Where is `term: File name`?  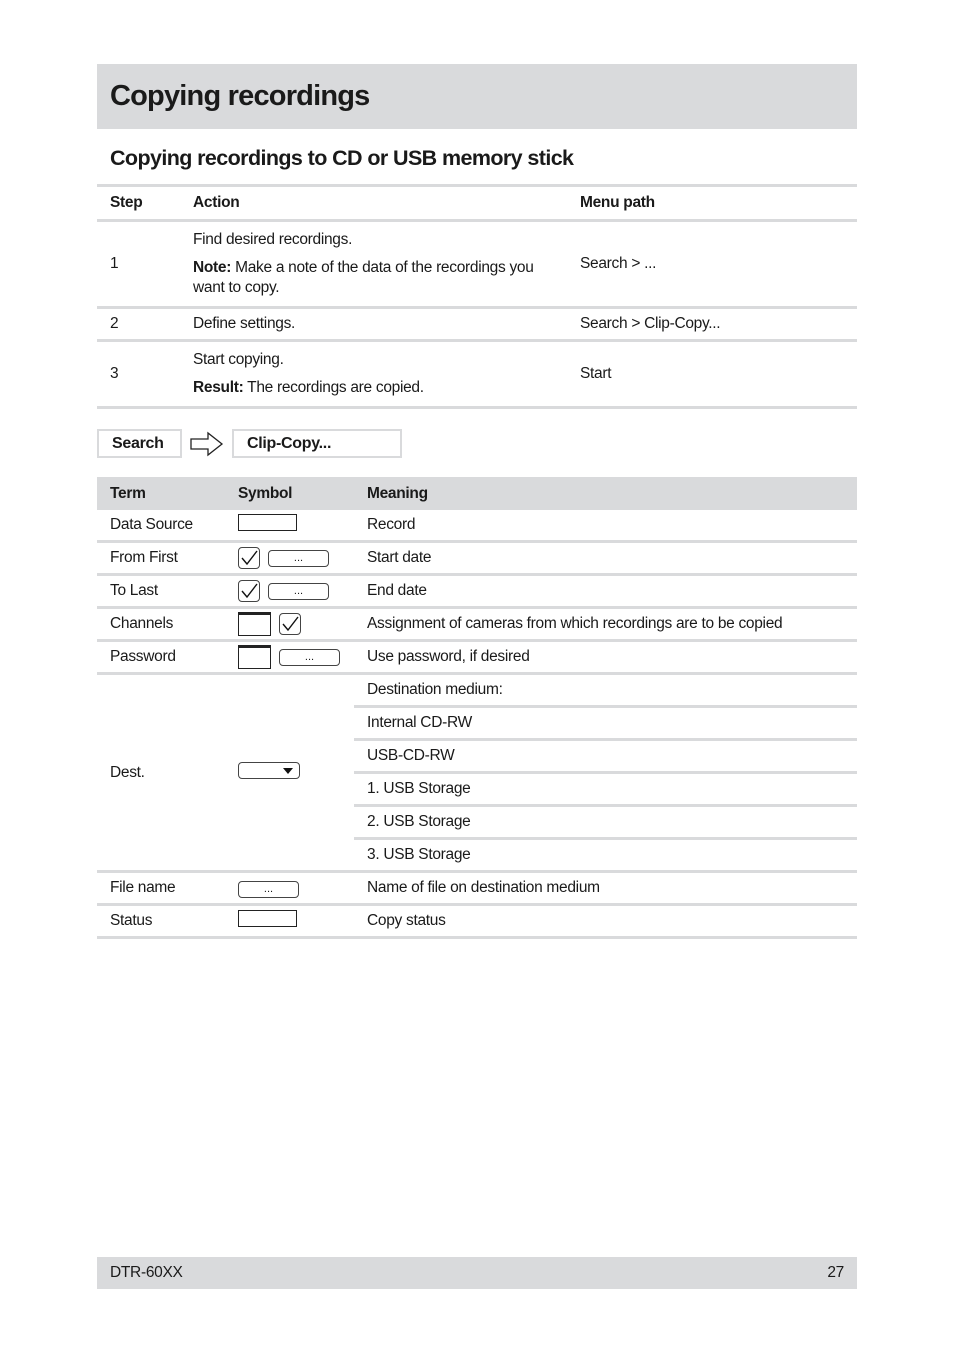
term: File name is located at coordinates (161, 888).